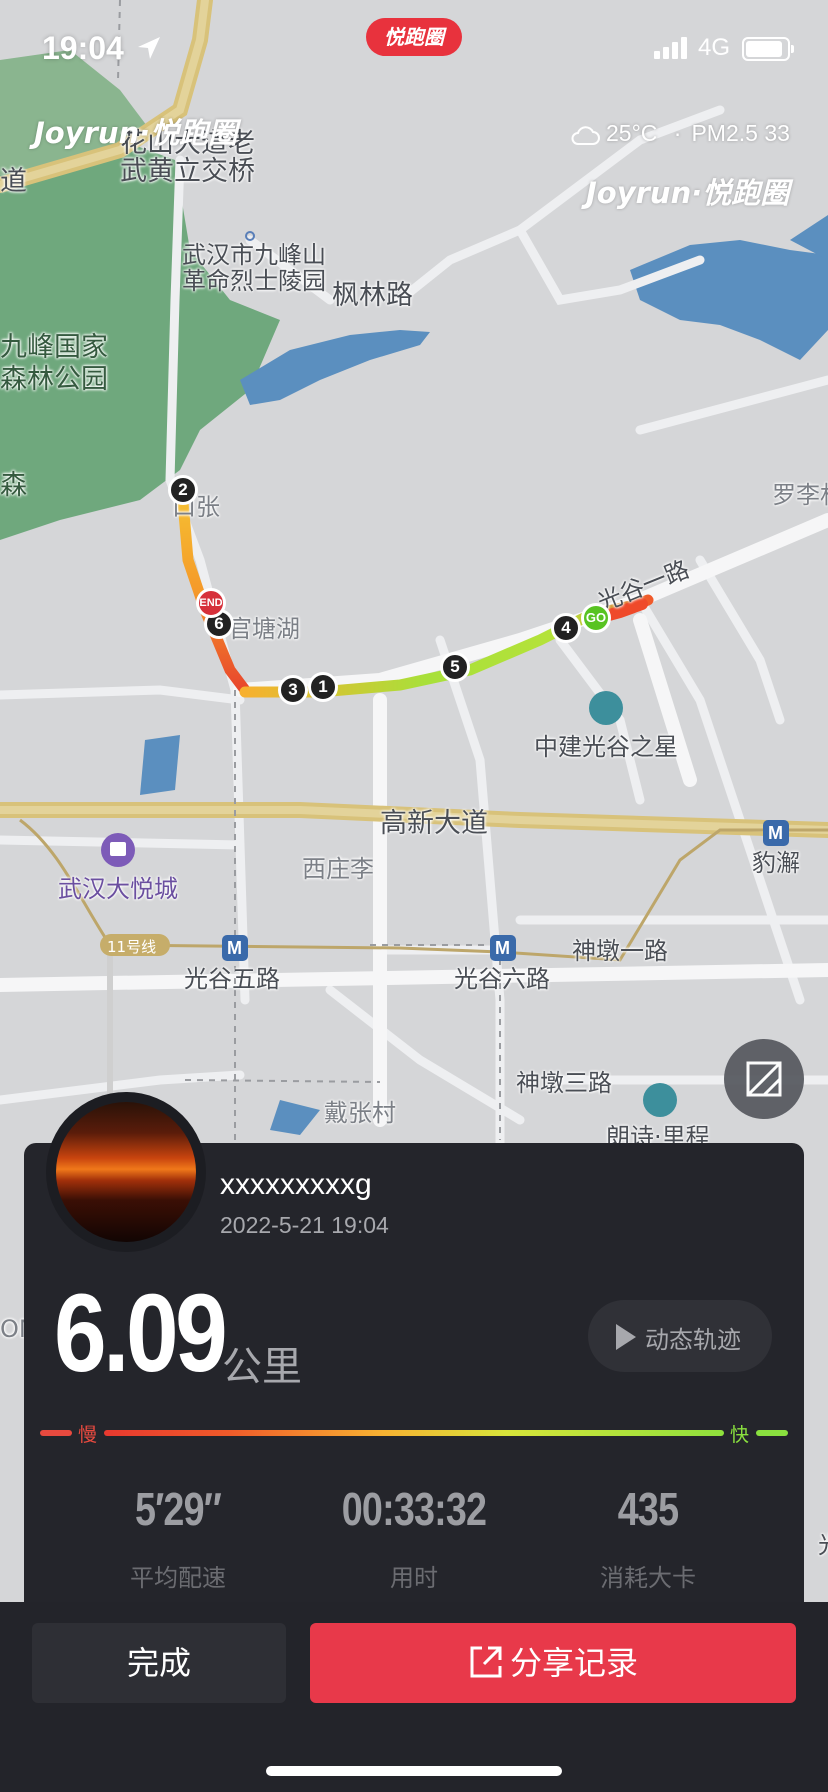 This screenshot has height=1792, width=828. Describe the element at coordinates (648, 1509) in the screenshot. I see `stat-value: 435` at that location.